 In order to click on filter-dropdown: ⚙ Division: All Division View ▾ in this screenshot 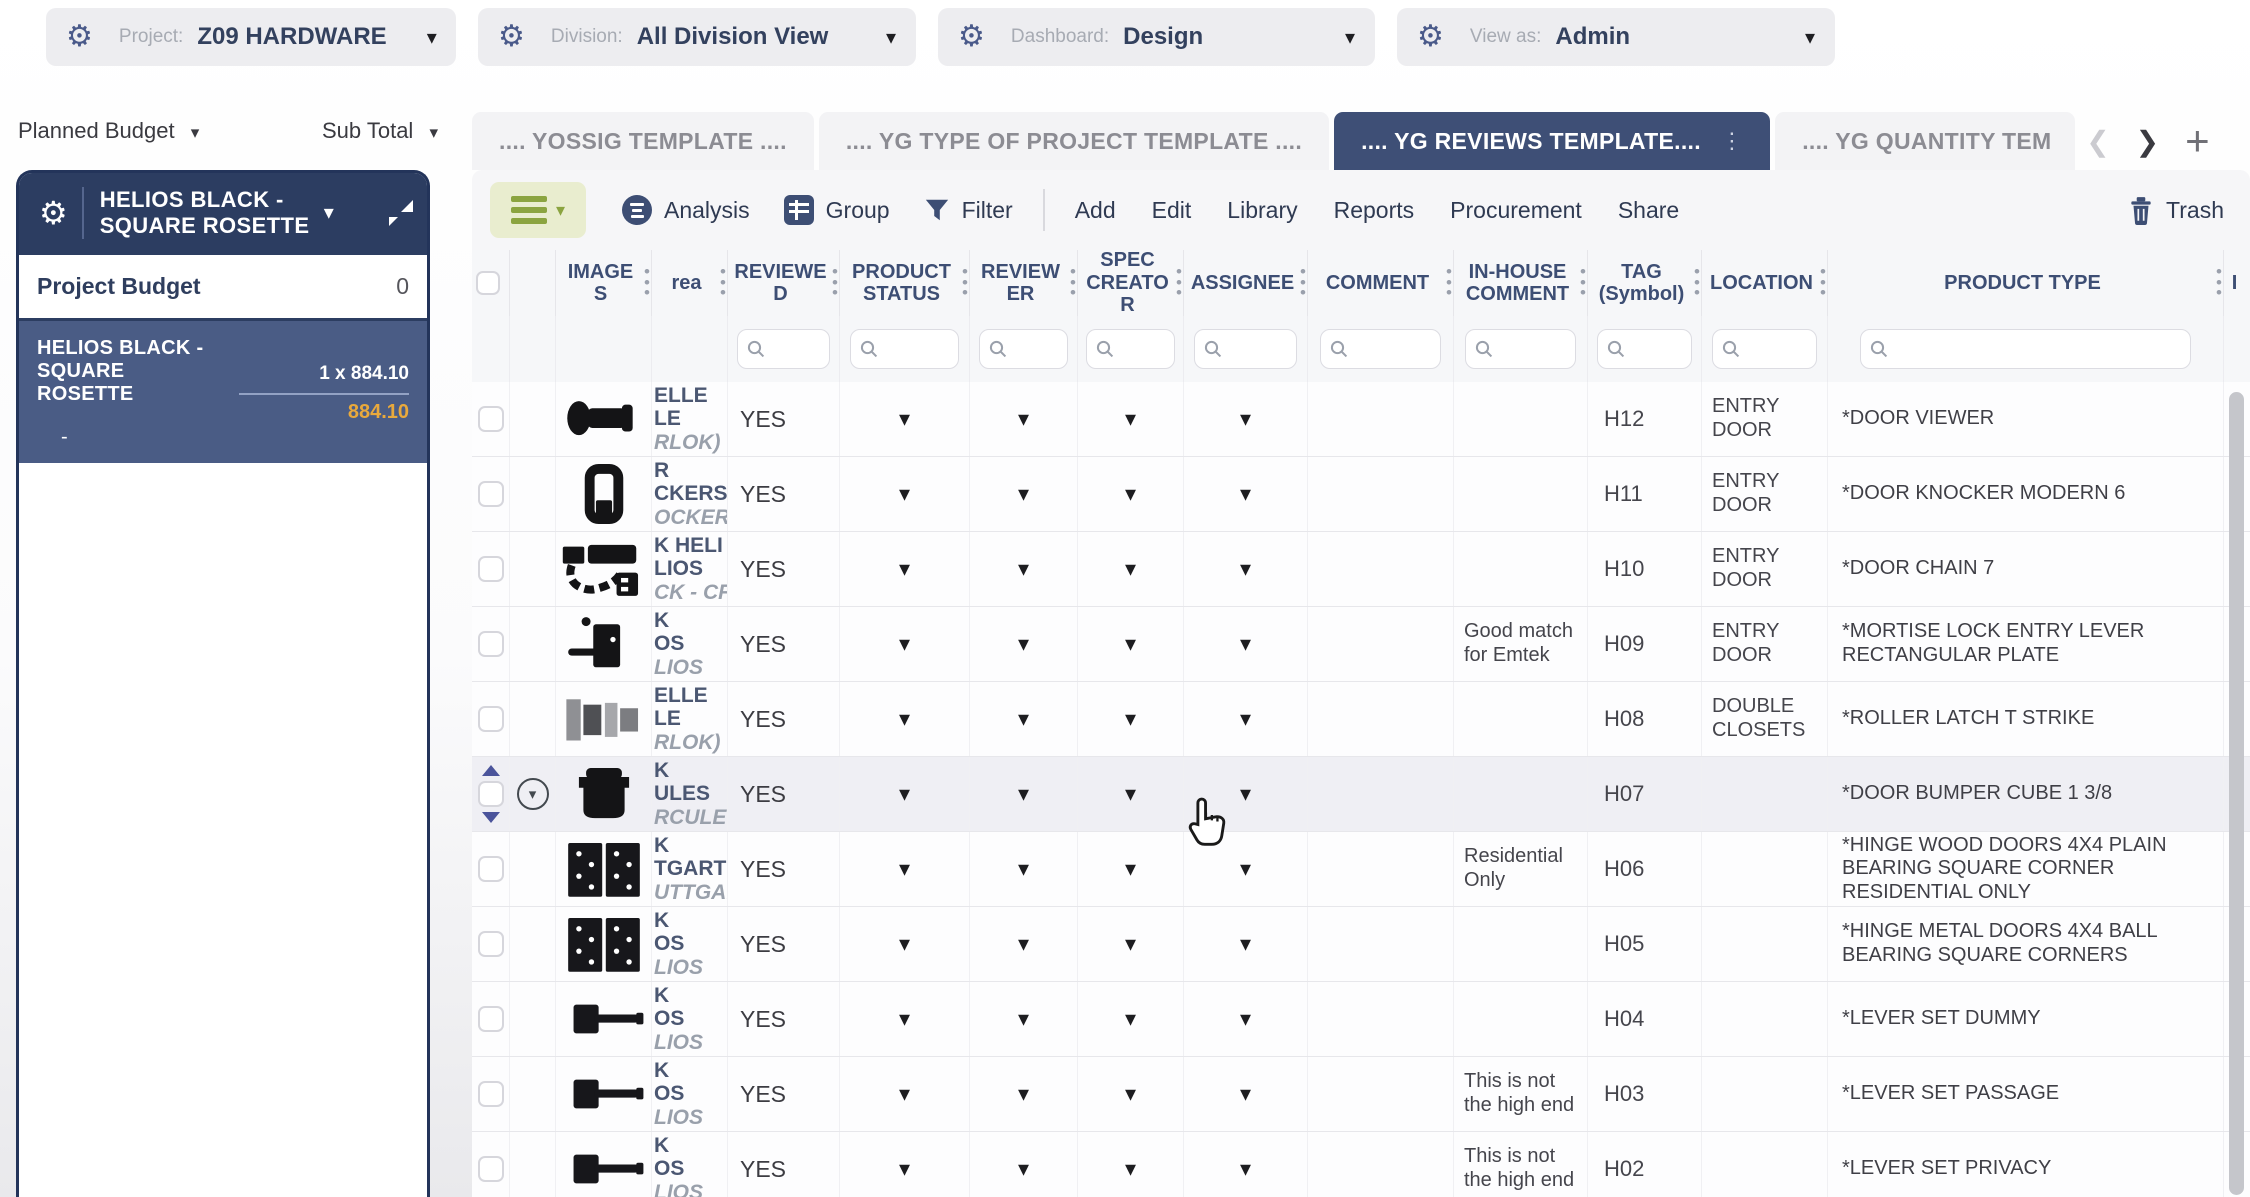, I will do `click(697, 37)`.